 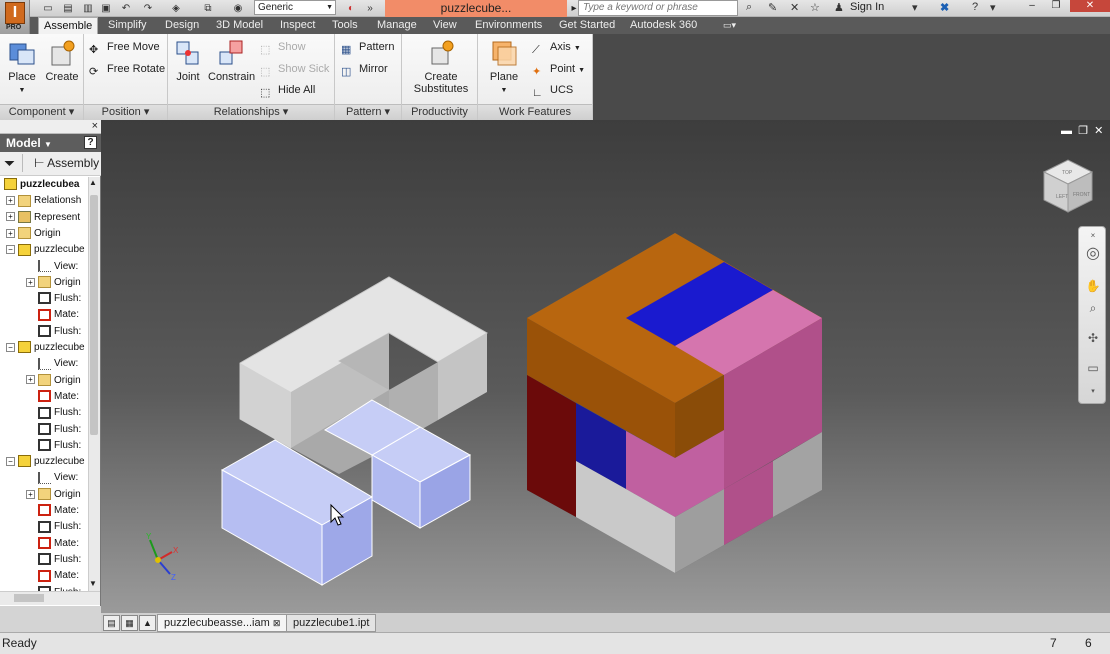 I want to click on view-cube: LEFT FRONT TOP, so click(x=1068, y=186).